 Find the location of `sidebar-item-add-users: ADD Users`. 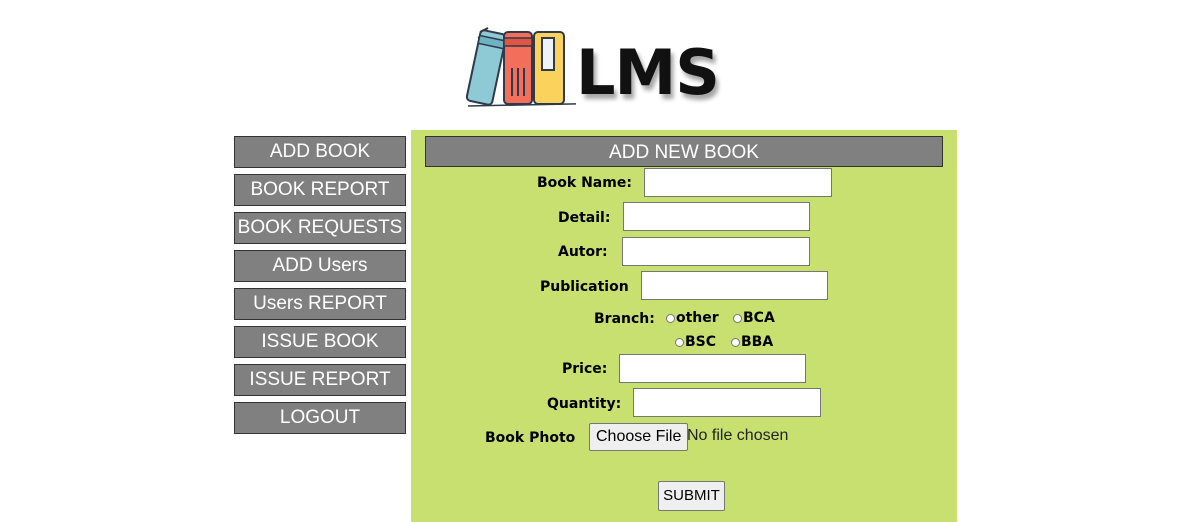

sidebar-item-add-users: ADD Users is located at coordinates (320, 266).